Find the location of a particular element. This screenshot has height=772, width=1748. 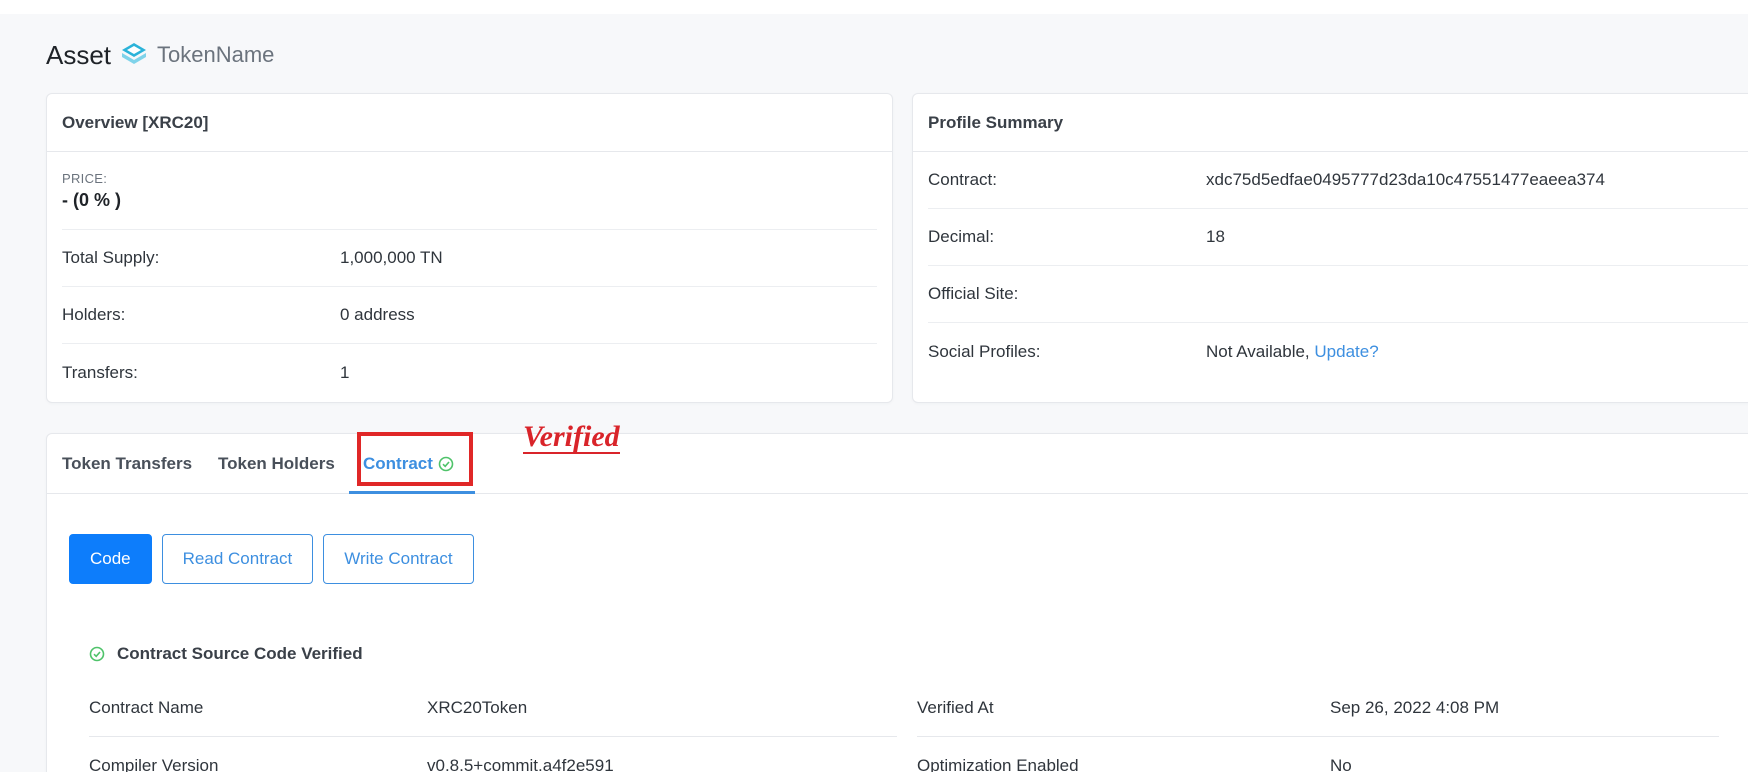

verified-at-label: Verified At is located at coordinates (955, 707).